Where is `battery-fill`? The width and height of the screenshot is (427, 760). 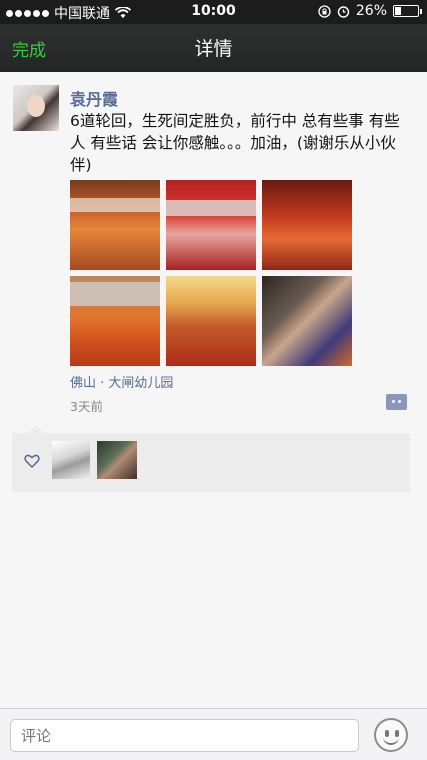 battery-fill is located at coordinates (398, 11).